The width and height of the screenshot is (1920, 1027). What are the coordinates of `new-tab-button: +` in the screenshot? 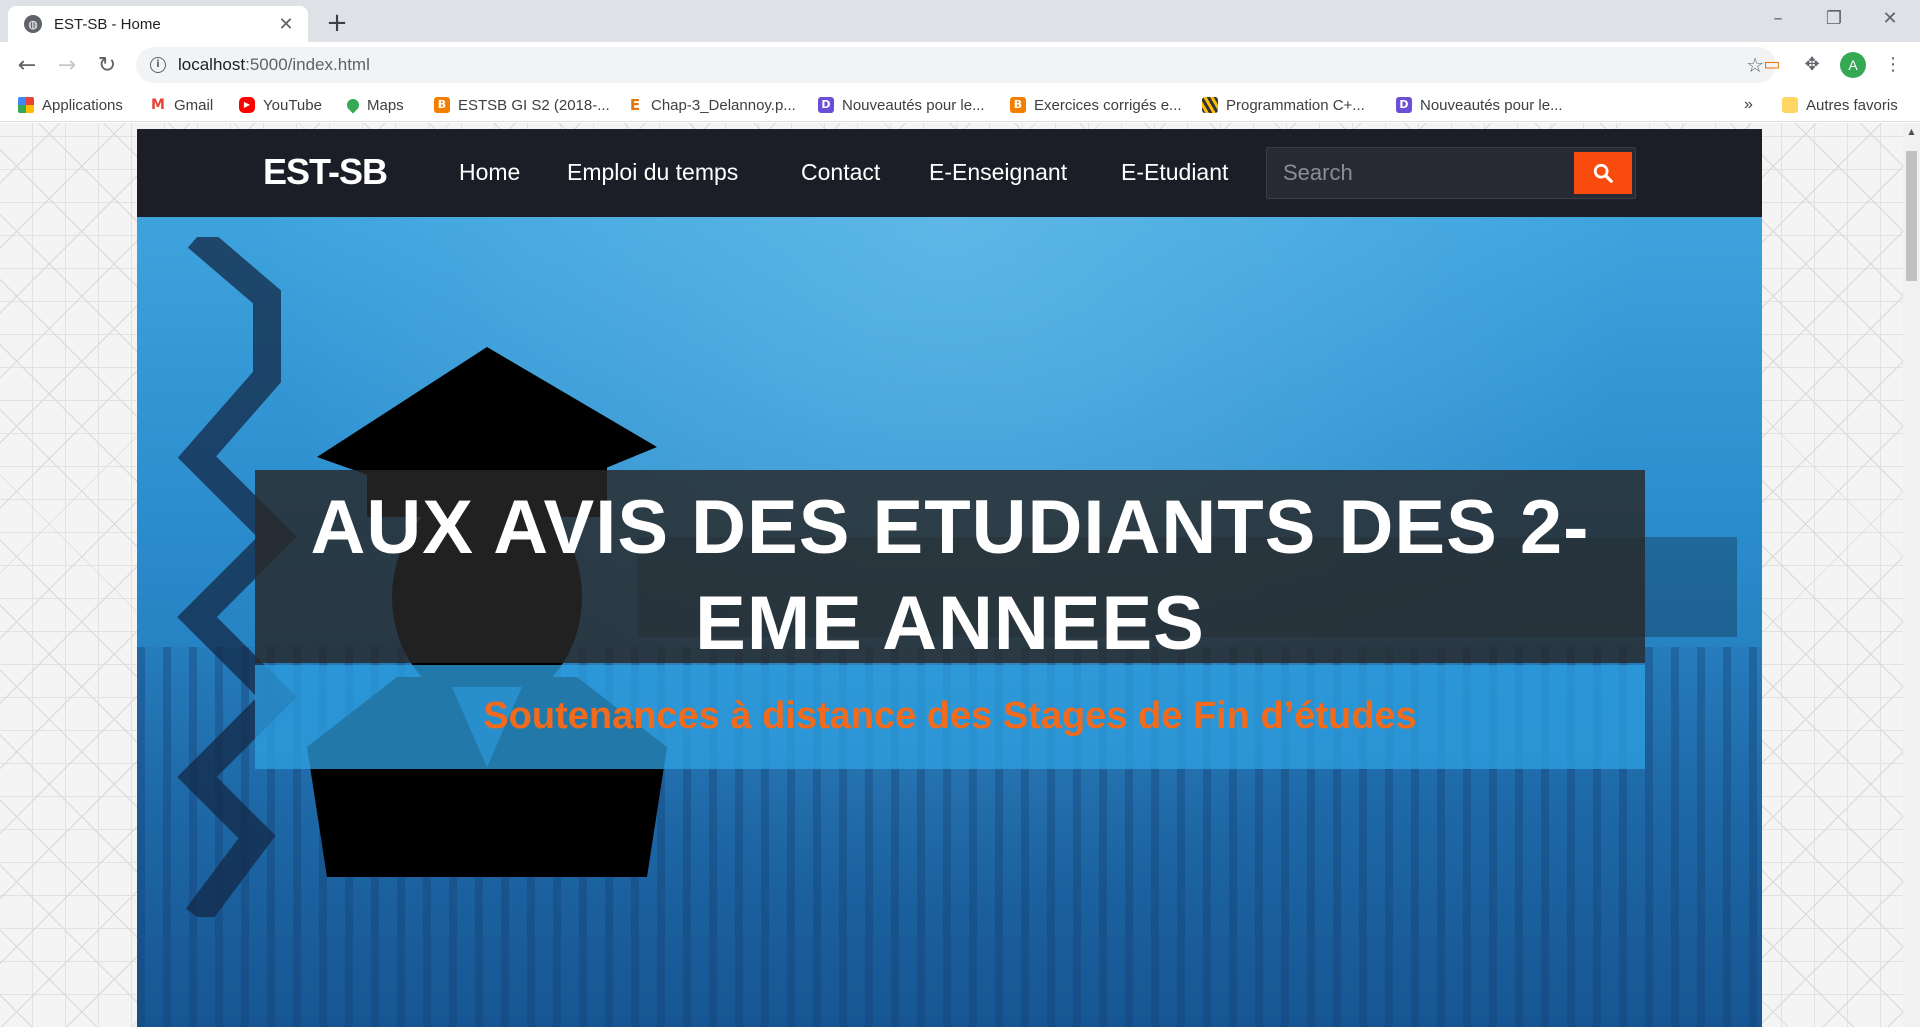 It's located at (337, 23).